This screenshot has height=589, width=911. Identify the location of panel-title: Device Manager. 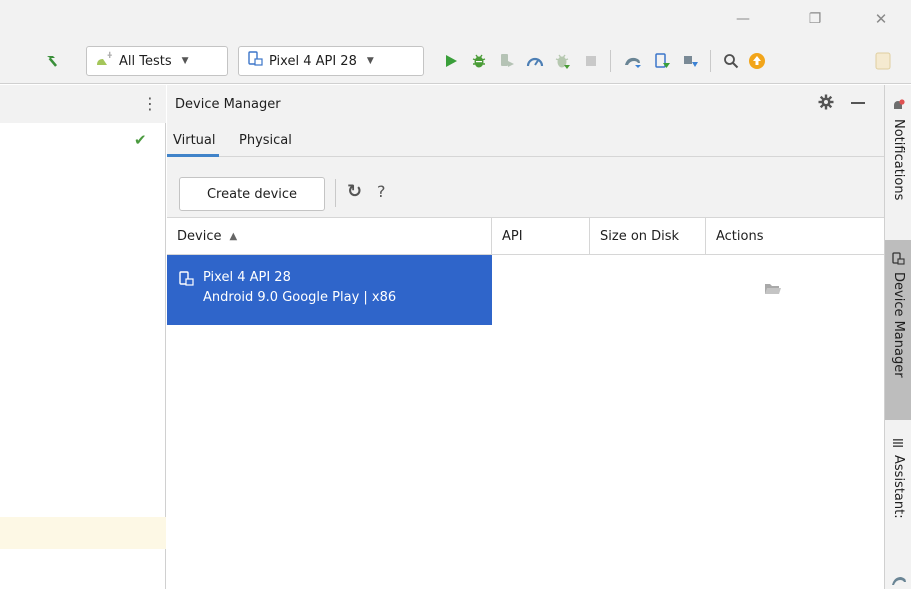
(228, 104).